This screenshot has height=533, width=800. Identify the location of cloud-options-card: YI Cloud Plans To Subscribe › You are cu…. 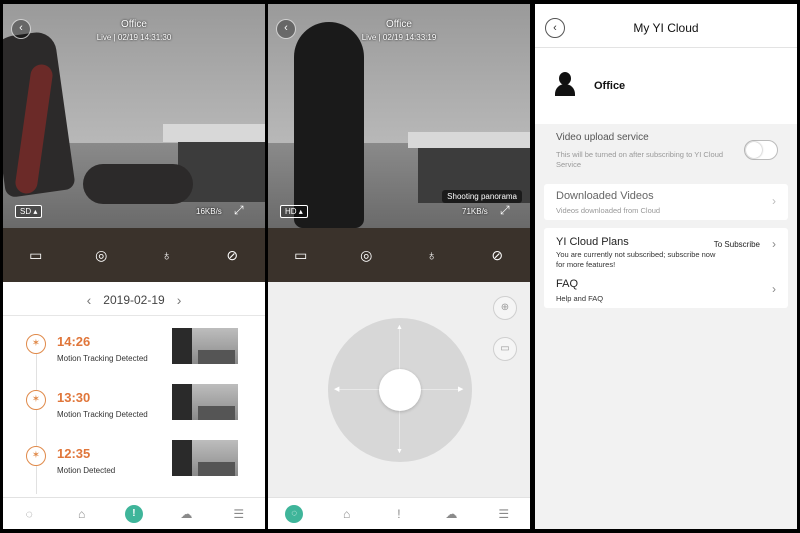
(666, 268).